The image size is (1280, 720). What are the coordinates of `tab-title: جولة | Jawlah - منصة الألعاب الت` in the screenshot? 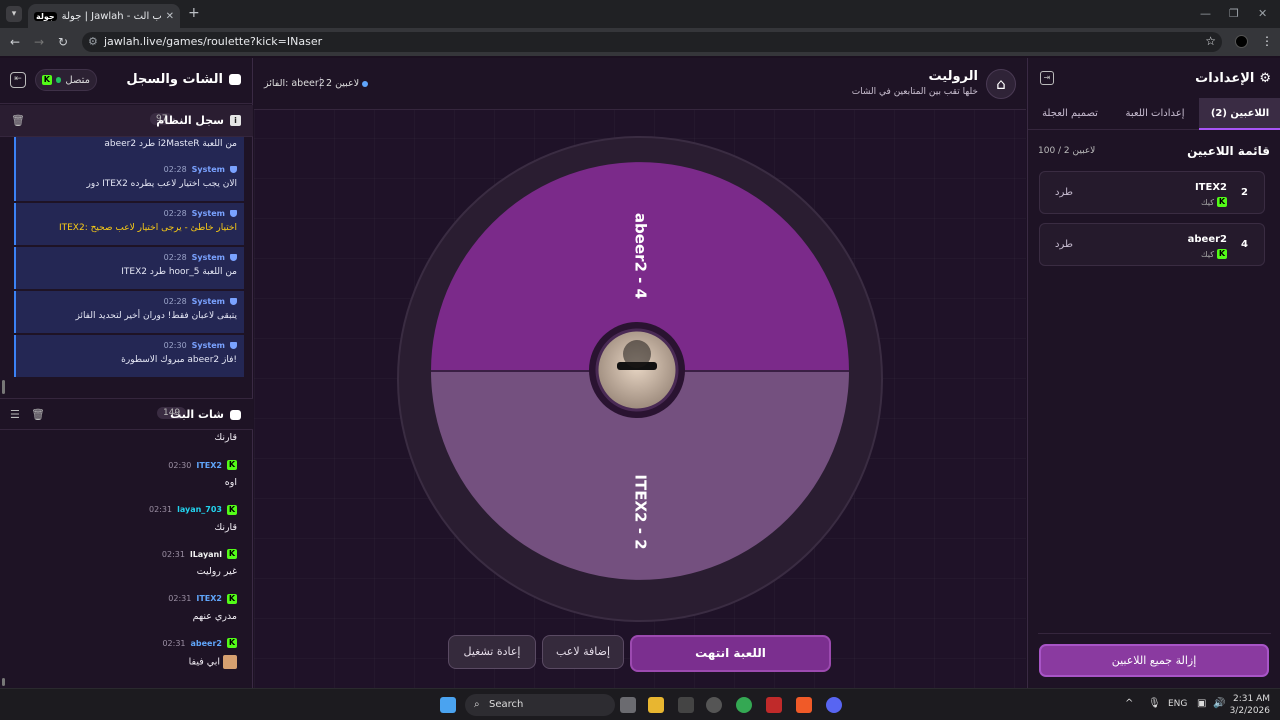 It's located at (111, 16).